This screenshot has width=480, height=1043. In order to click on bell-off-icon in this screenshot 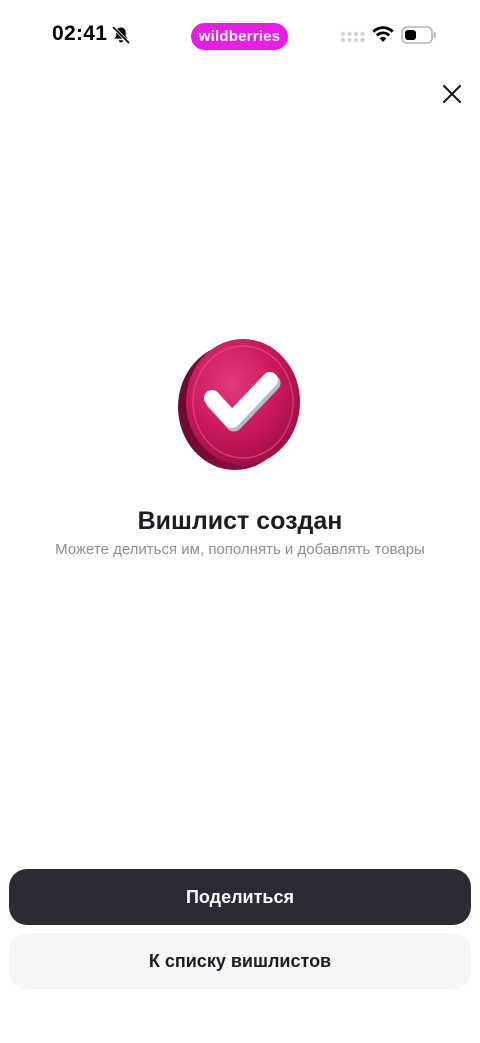, I will do `click(121, 35)`.